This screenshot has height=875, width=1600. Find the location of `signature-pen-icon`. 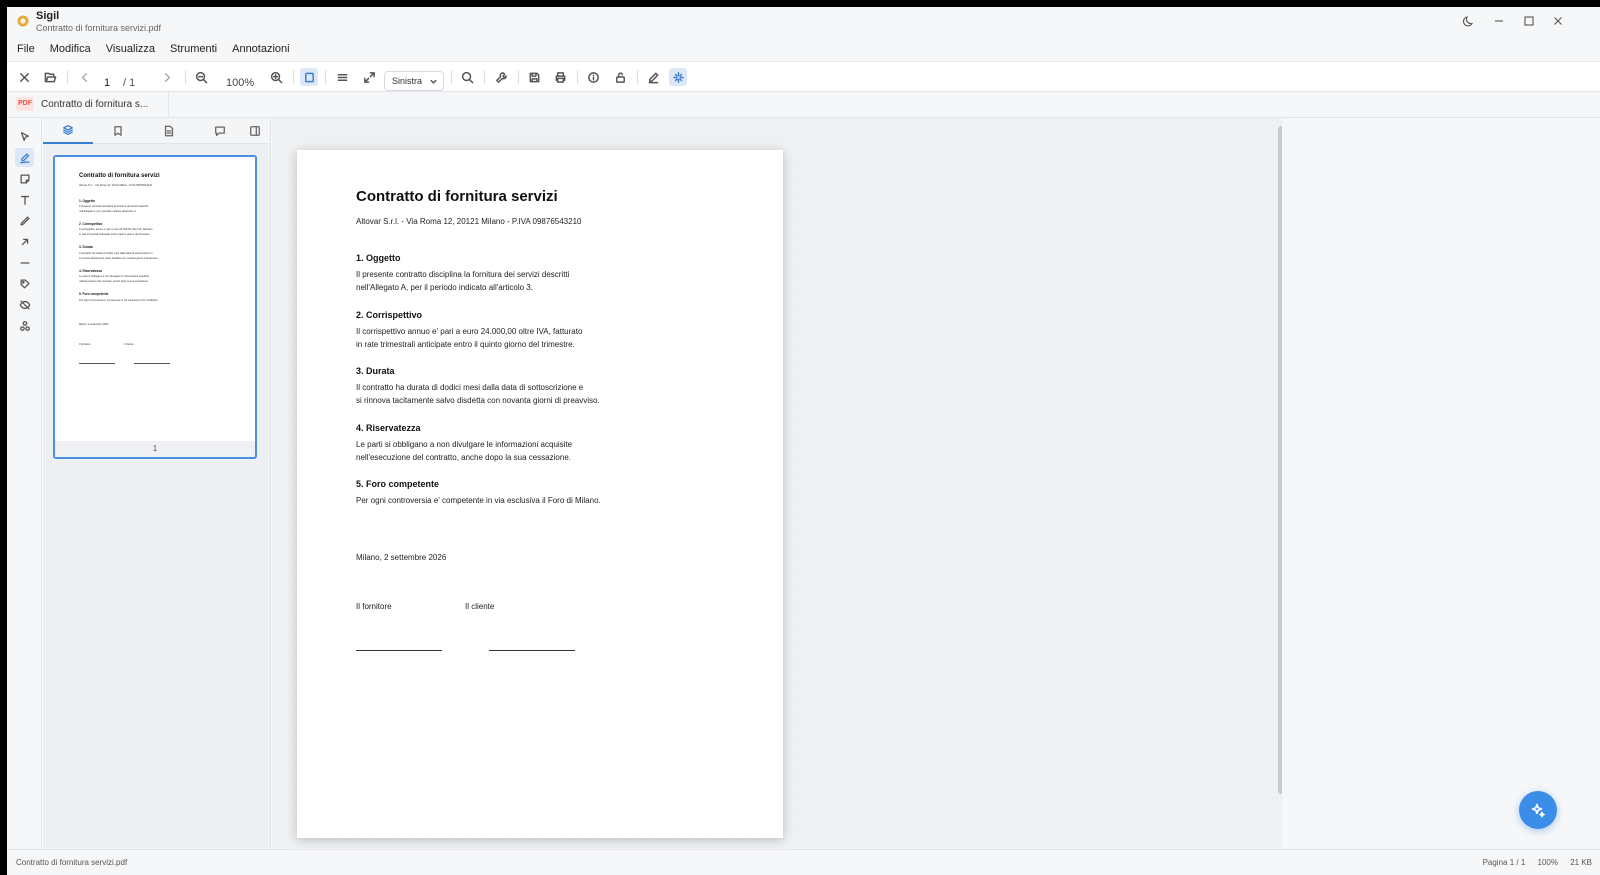

signature-pen-icon is located at coordinates (24, 158).